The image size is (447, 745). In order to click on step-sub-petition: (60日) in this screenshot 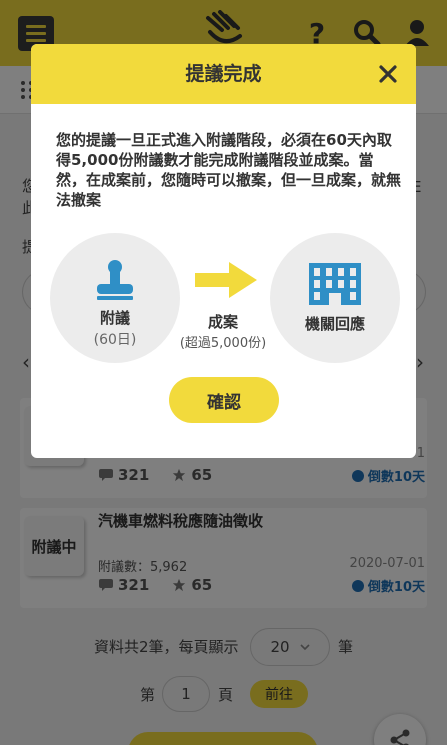, I will do `click(115, 340)`.